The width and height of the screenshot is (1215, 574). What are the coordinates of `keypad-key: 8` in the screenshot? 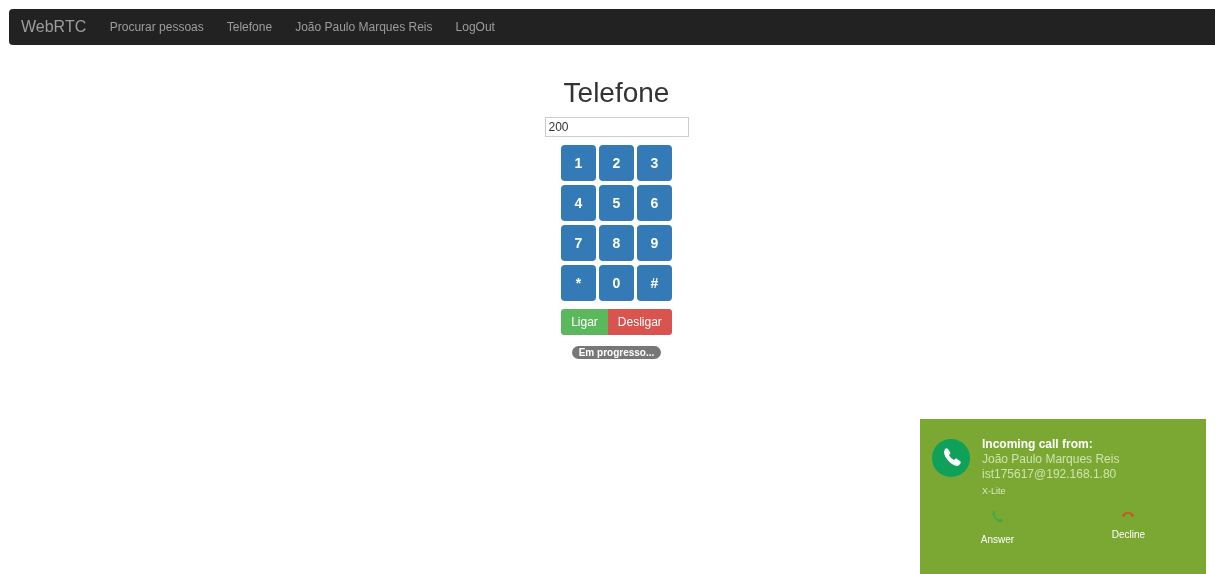 It's located at (616, 243).